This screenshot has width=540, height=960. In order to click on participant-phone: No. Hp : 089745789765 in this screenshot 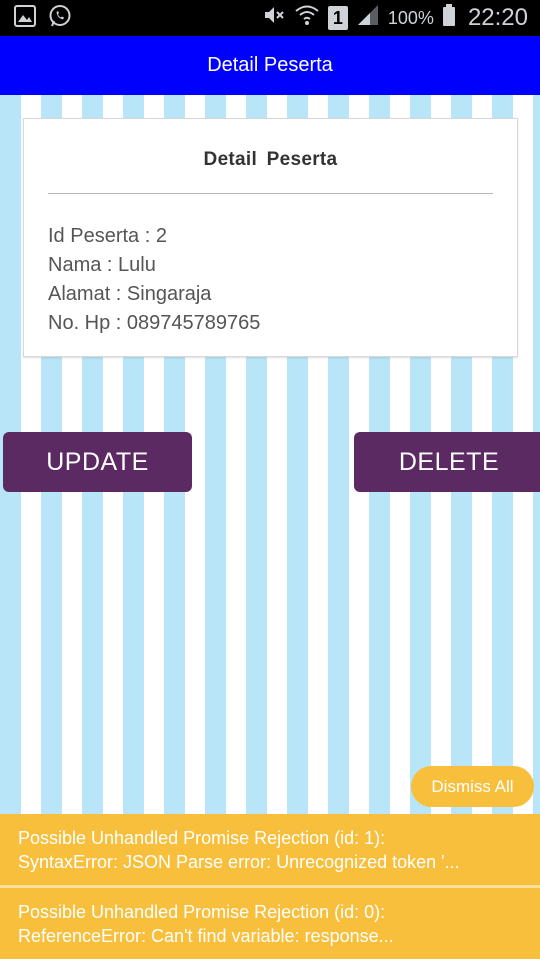, I will do `click(154, 323)`.